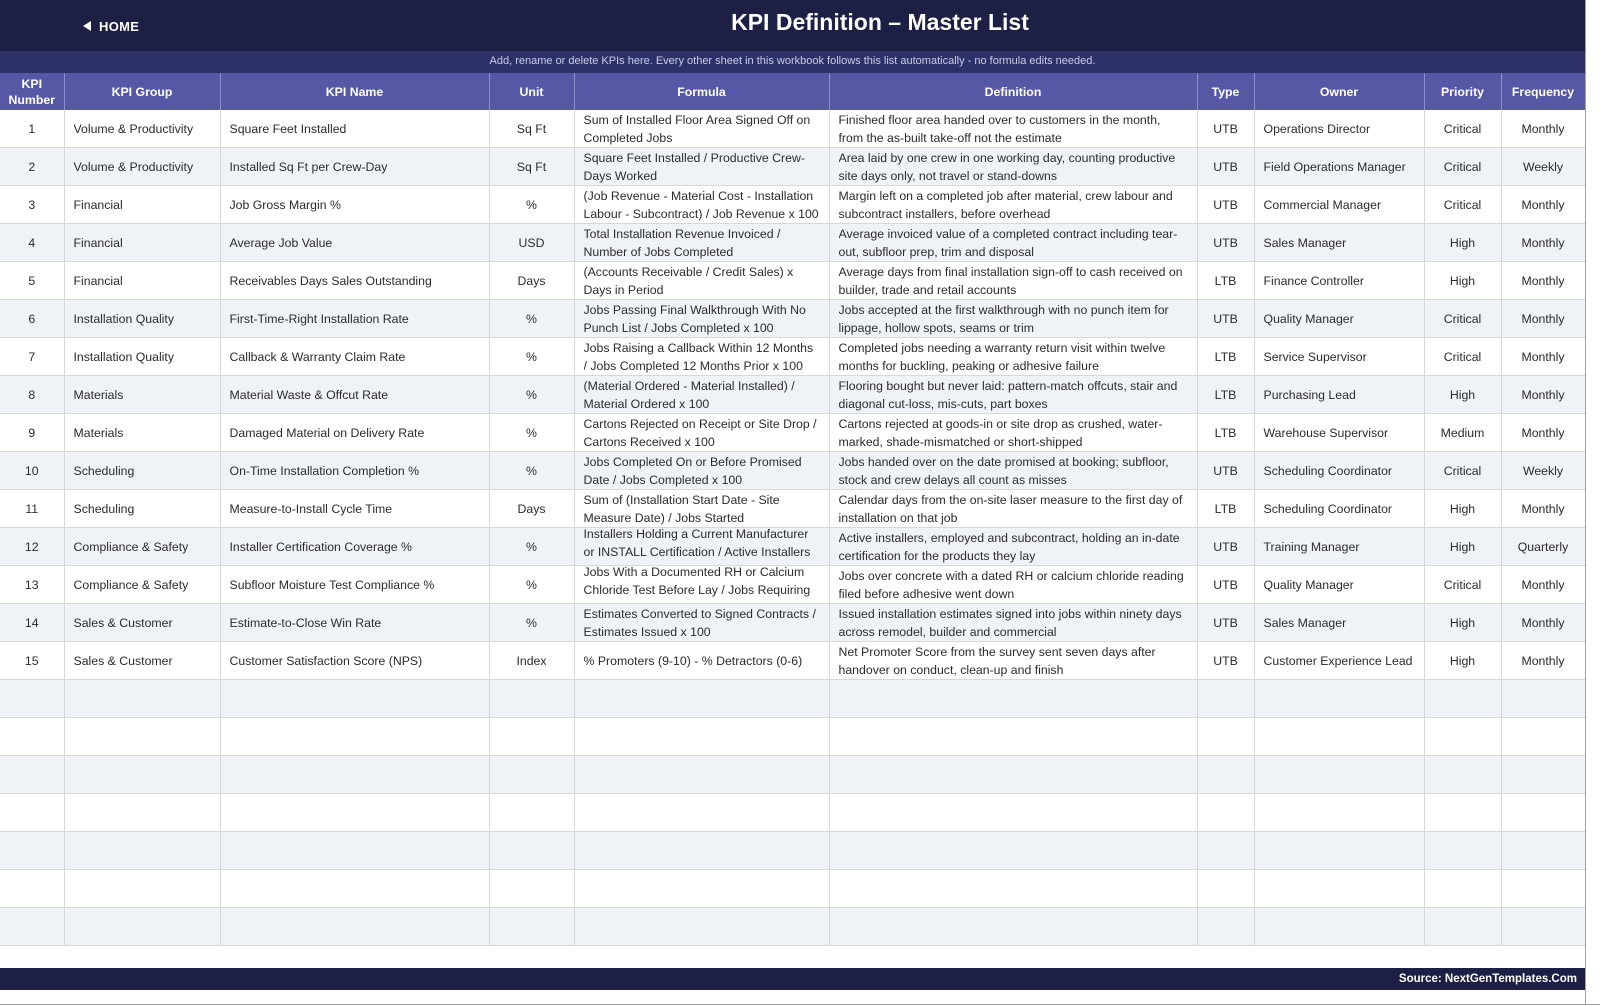 This screenshot has width=1600, height=1005. I want to click on cell-unit: Sq Ft, so click(532, 129).